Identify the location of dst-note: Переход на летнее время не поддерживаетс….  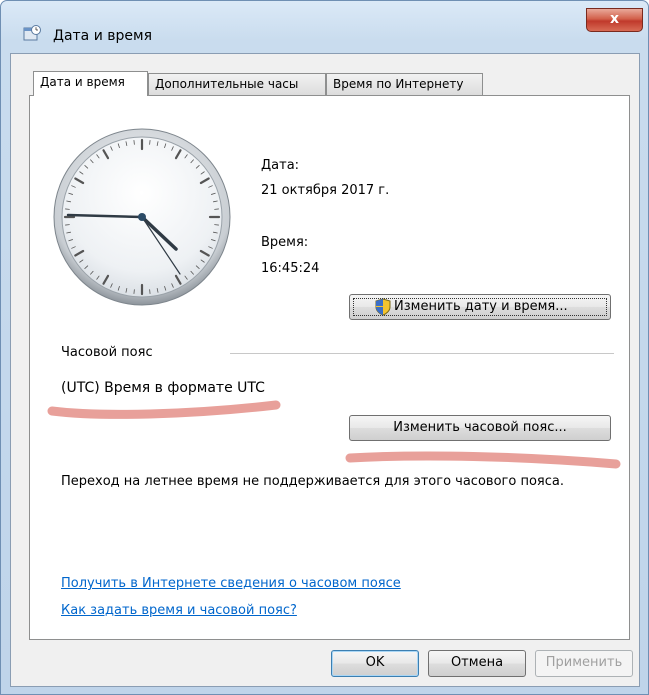
(312, 481).